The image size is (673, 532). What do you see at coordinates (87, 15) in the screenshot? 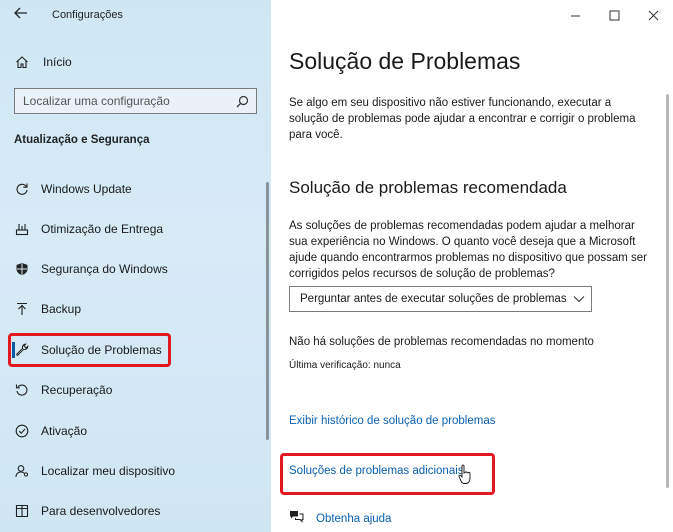
I see `window-title: Configurações` at bounding box center [87, 15].